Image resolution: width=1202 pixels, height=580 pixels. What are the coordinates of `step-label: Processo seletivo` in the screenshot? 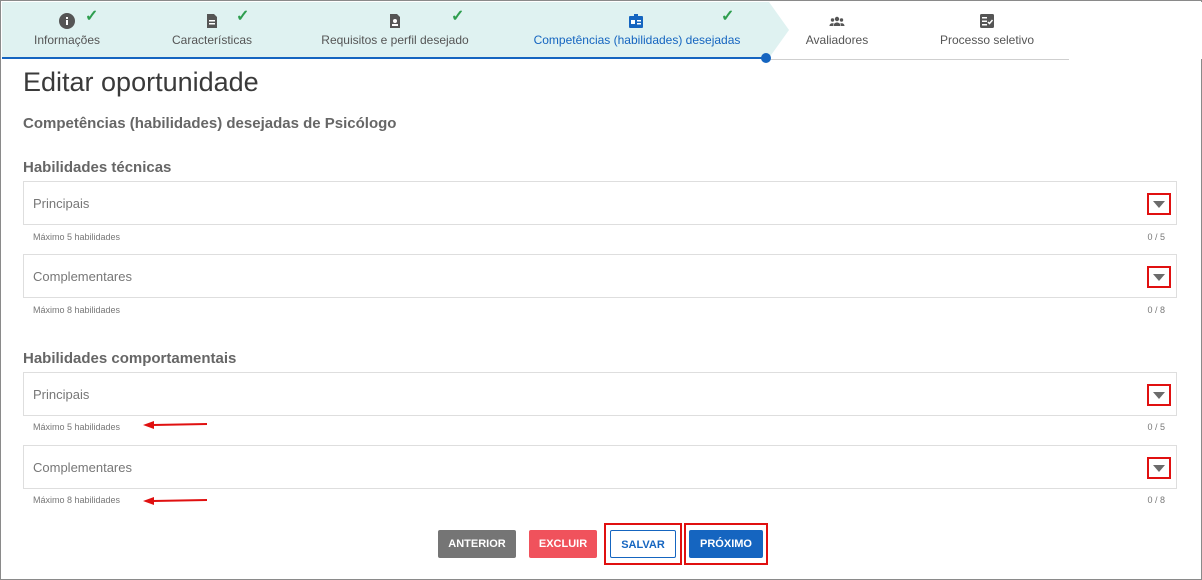 It's located at (987, 40).